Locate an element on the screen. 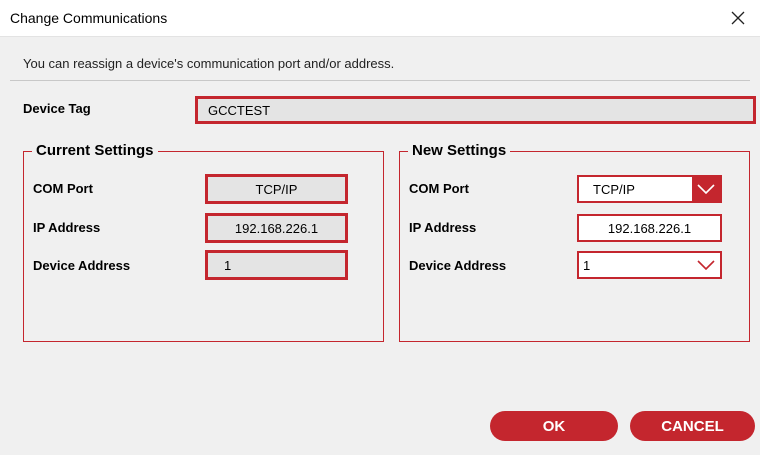  ok-button: OK is located at coordinates (554, 426).